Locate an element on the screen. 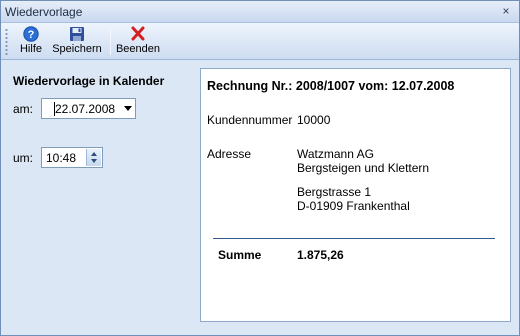 This screenshot has height=336, width=520. close-icon: × is located at coordinates (506, 11).